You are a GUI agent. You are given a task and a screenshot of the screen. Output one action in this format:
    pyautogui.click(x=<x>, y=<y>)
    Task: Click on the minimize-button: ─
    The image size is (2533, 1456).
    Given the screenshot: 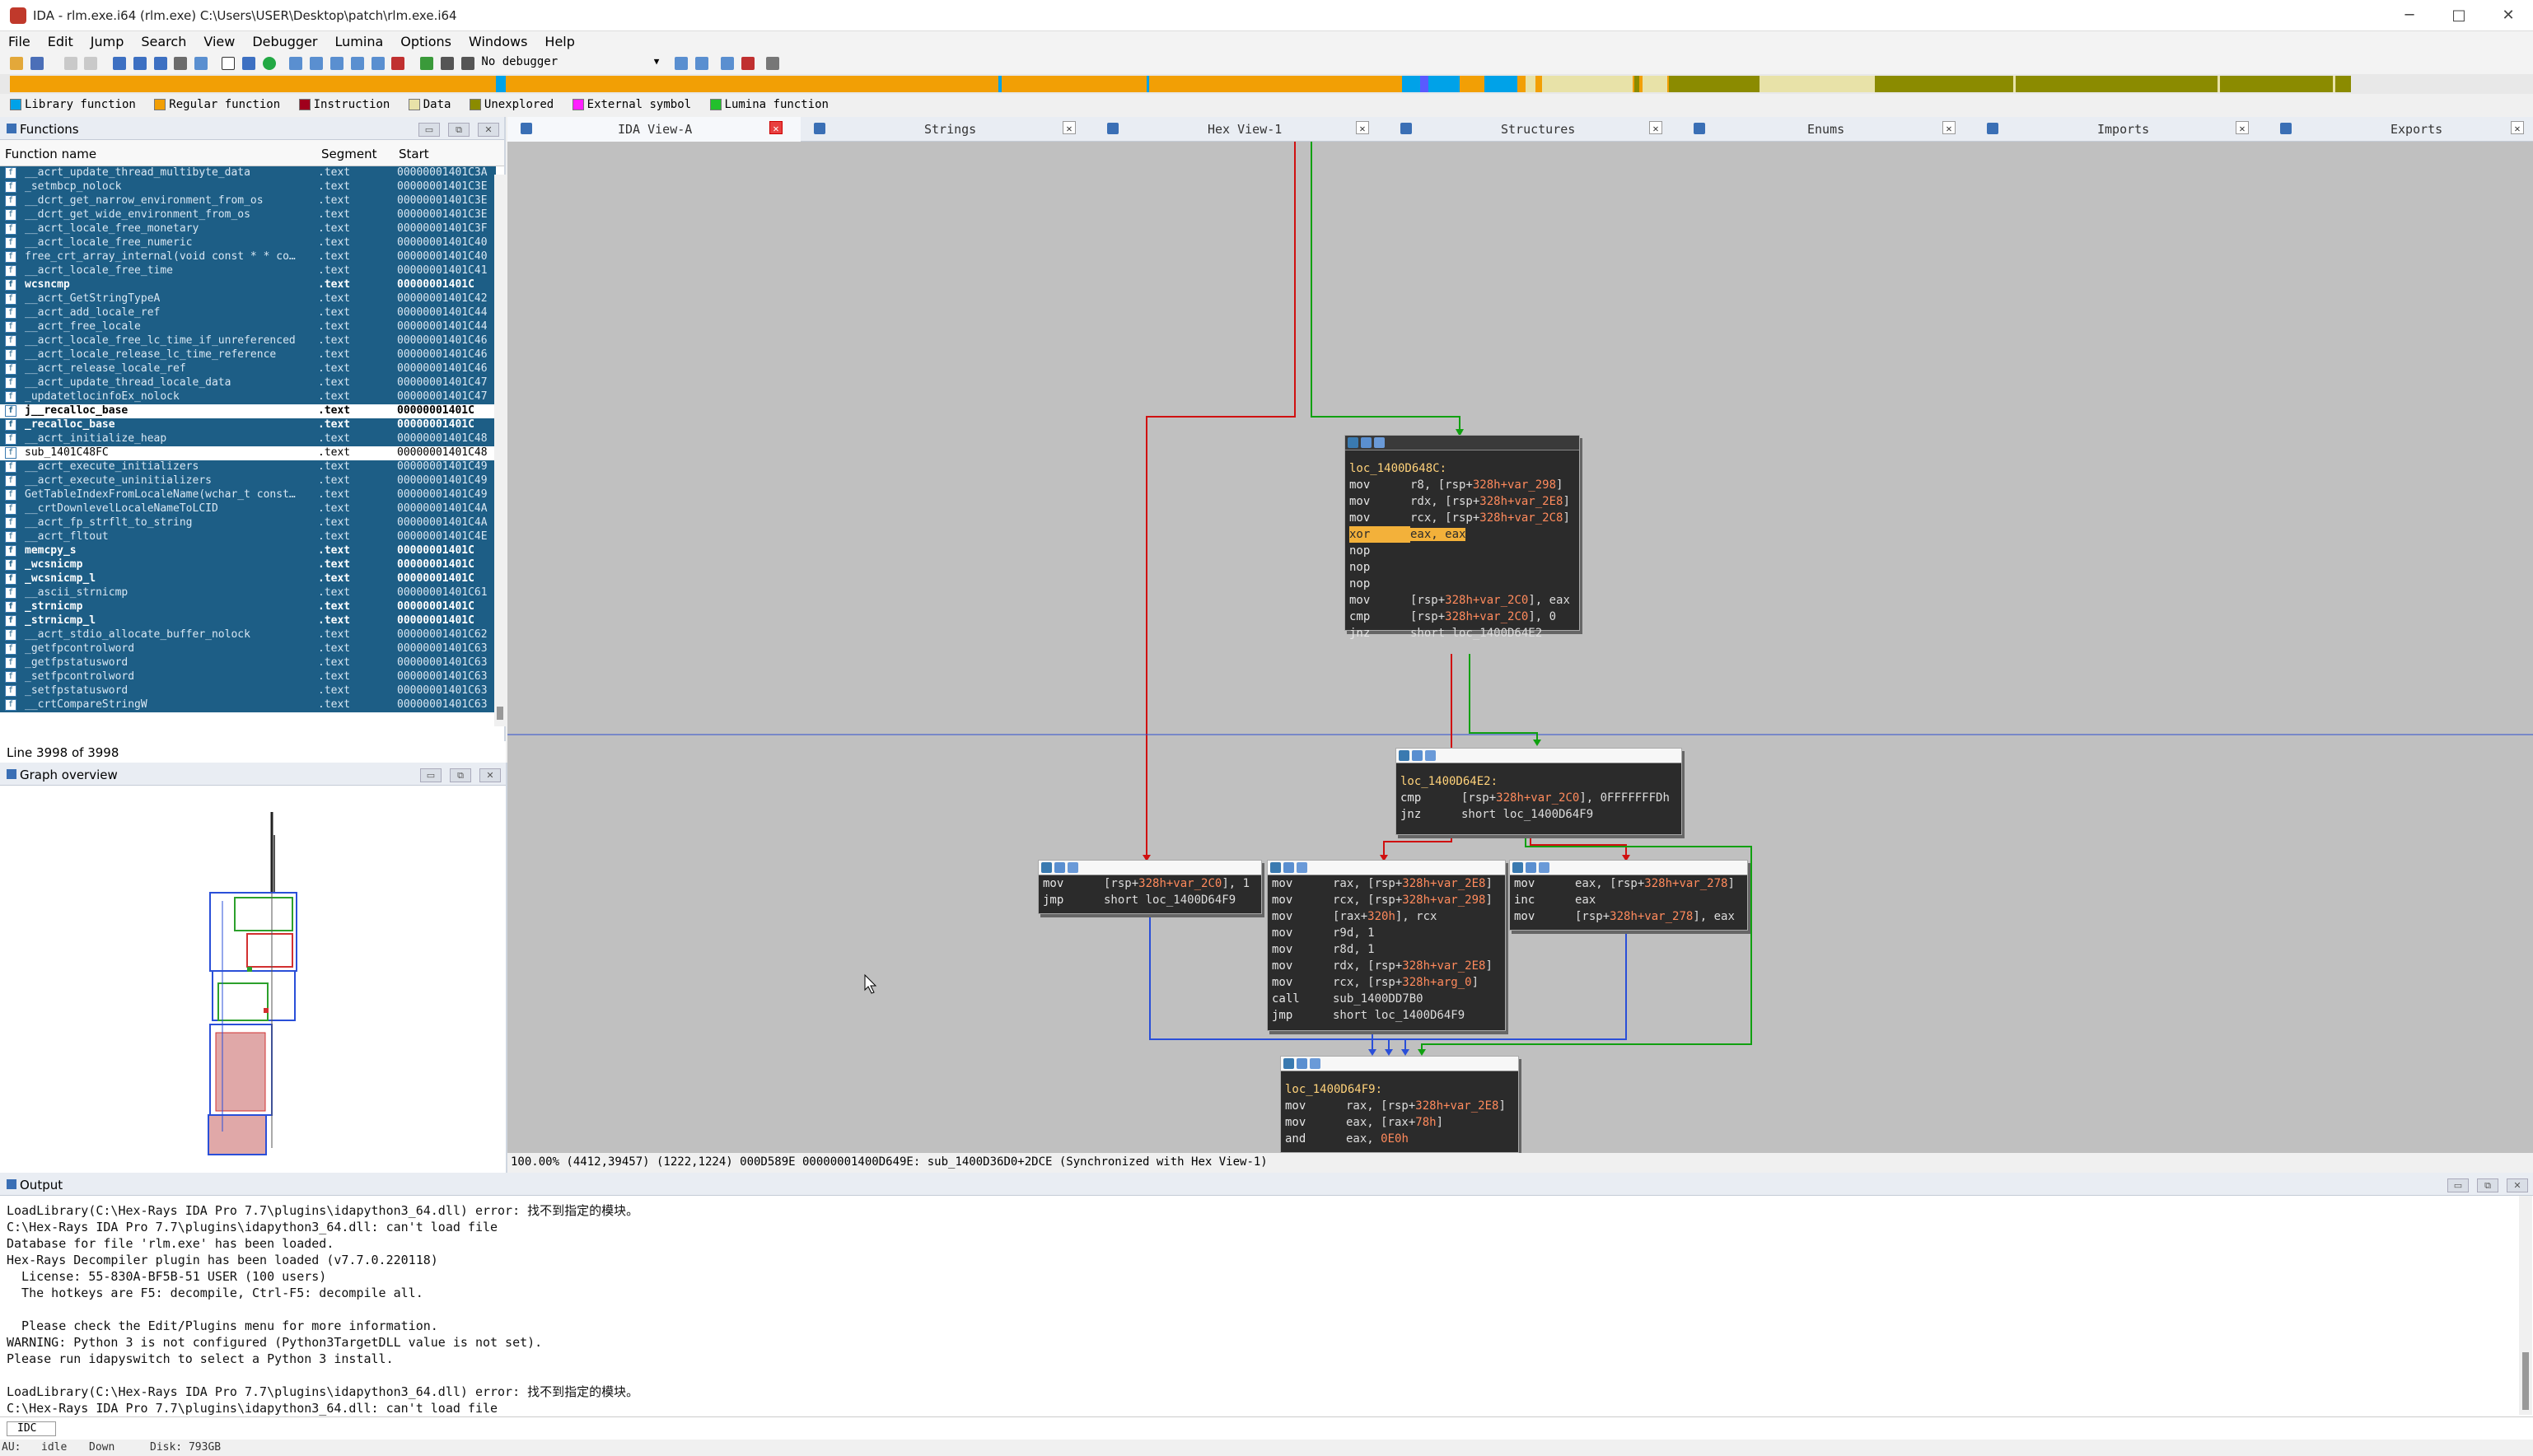 What is the action you would take?
    pyautogui.click(x=2409, y=15)
    